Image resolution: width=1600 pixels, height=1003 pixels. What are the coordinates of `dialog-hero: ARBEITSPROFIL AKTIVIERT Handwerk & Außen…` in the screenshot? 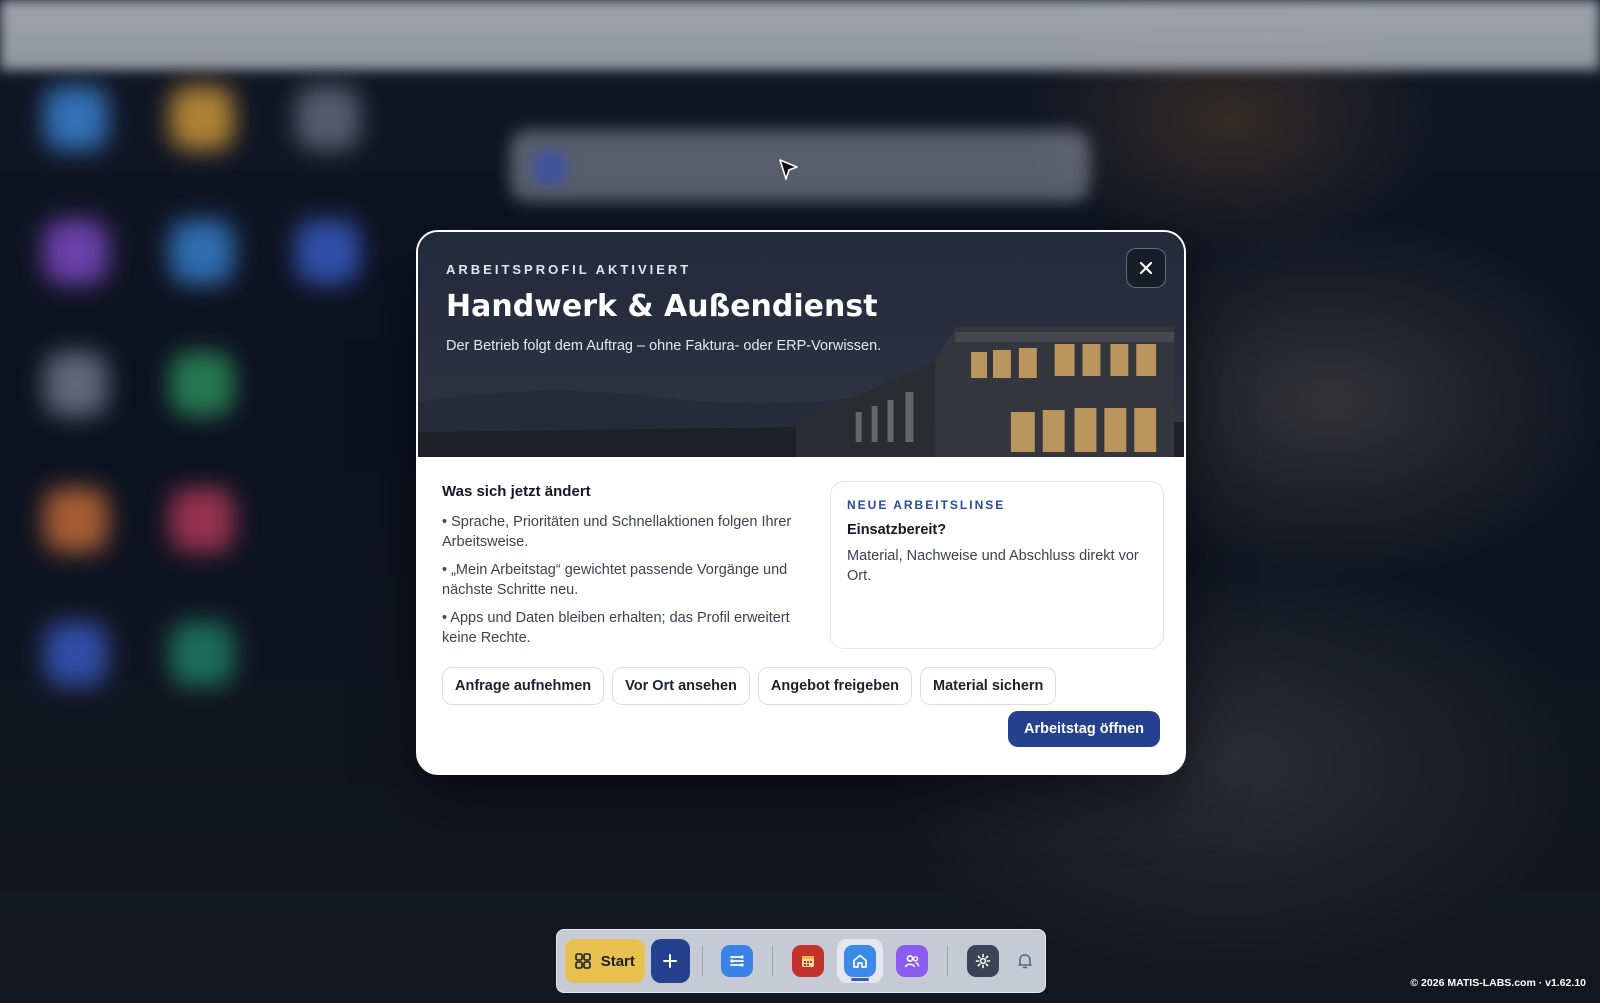 It's located at (801, 344).